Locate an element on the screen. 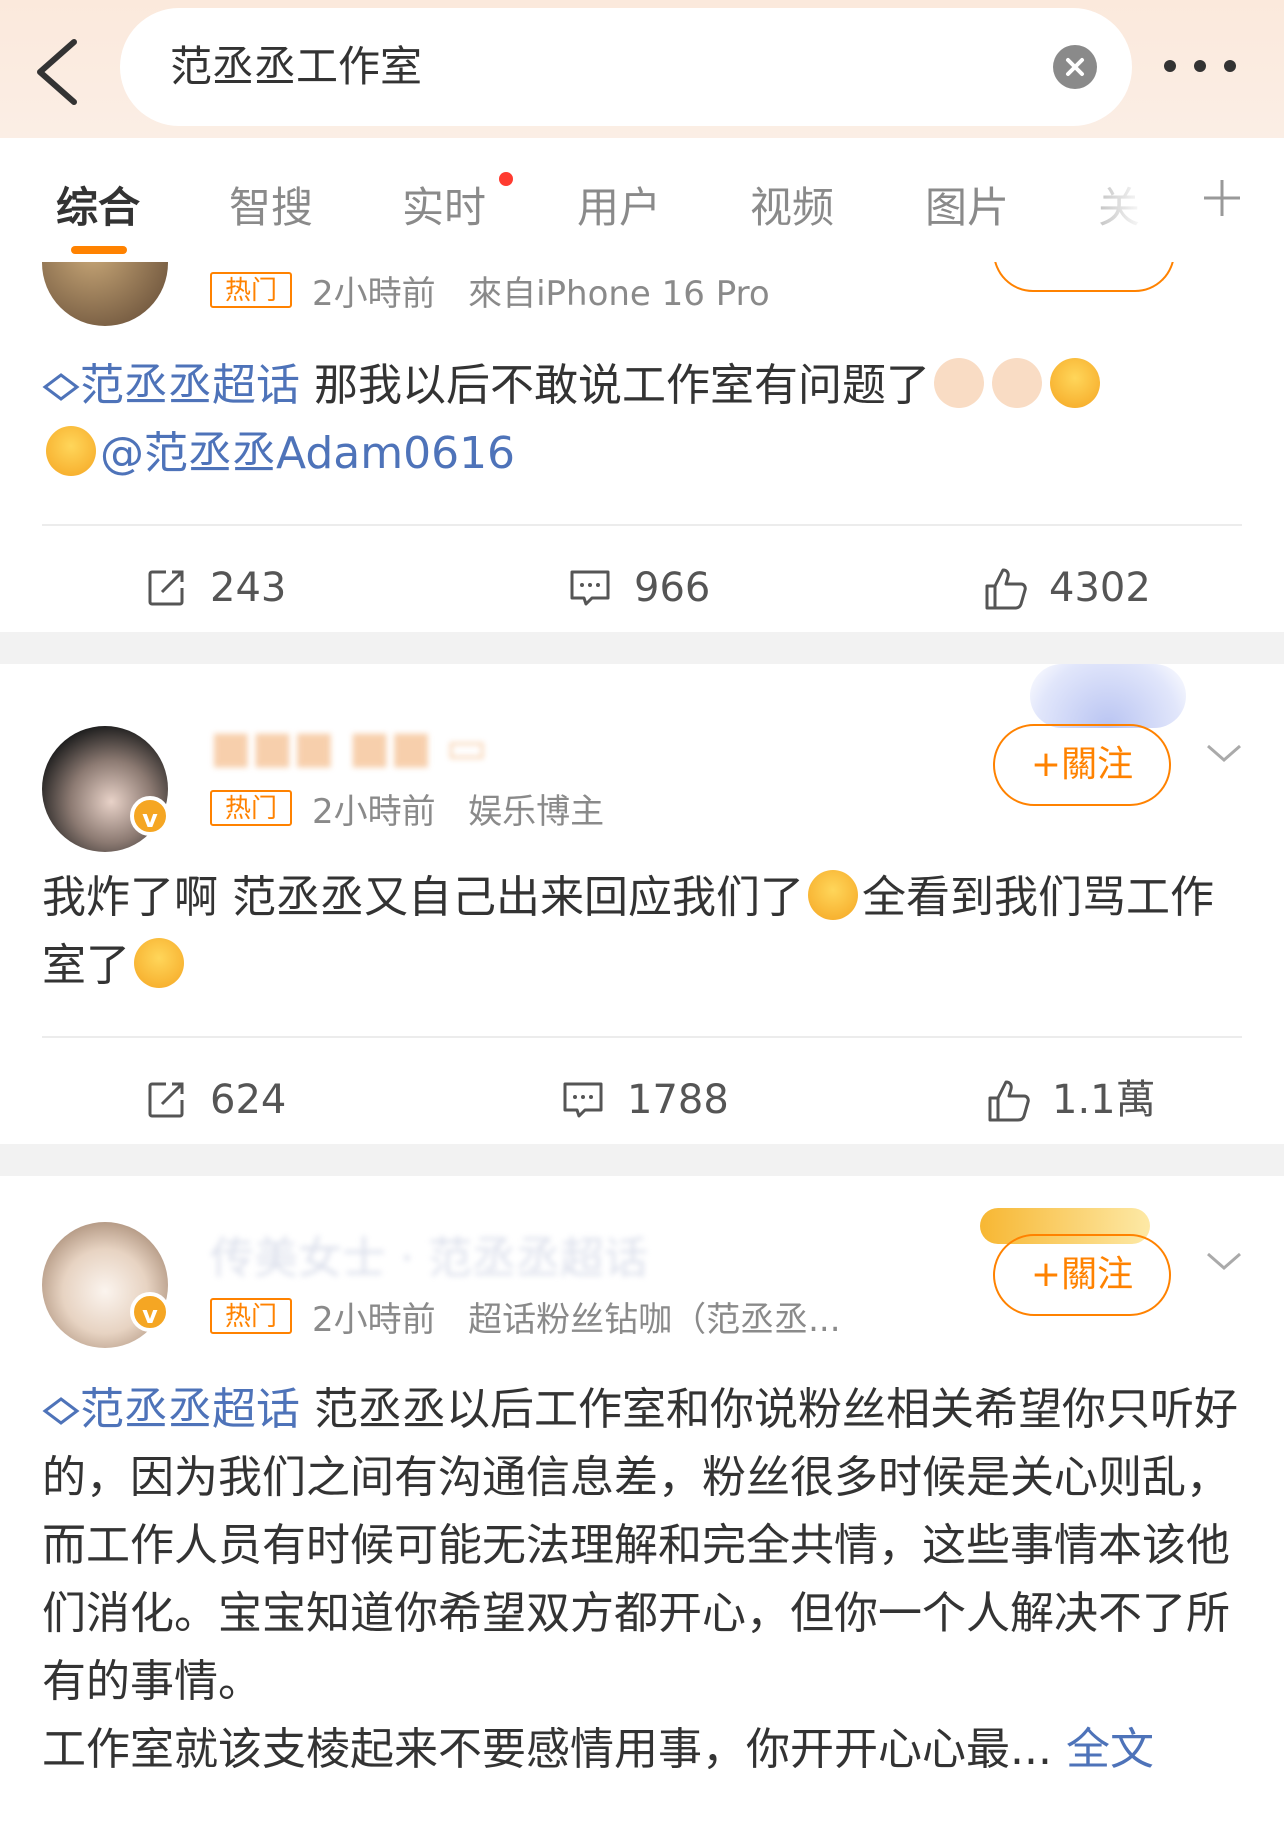 This screenshot has width=1284, height=1830. comment-button: 1788 is located at coordinates (671, 1100).